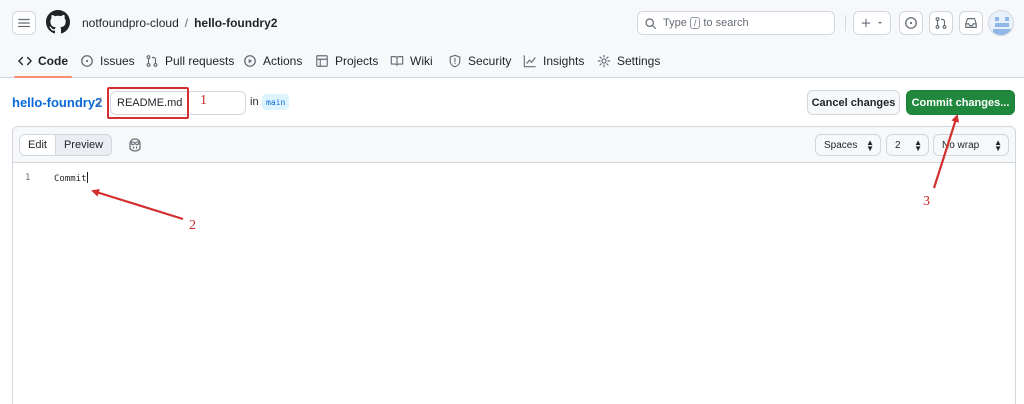 Image resolution: width=1024 pixels, height=404 pixels. Describe the element at coordinates (250, 61) in the screenshot. I see `play-icon` at that location.